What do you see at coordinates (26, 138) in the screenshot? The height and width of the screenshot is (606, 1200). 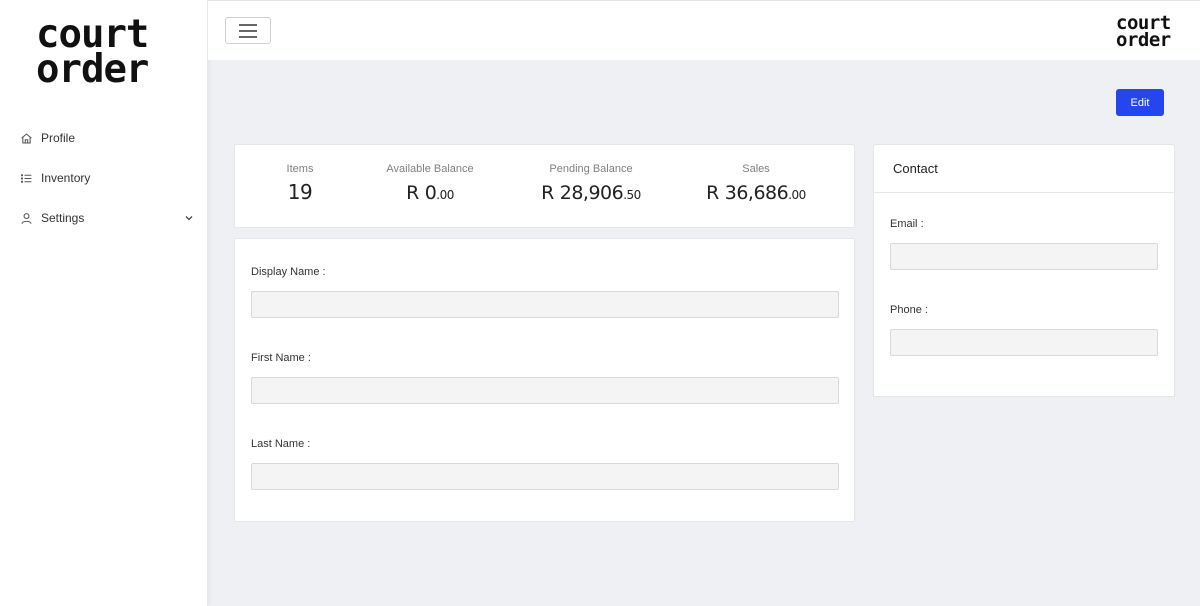 I see `home-icon` at bounding box center [26, 138].